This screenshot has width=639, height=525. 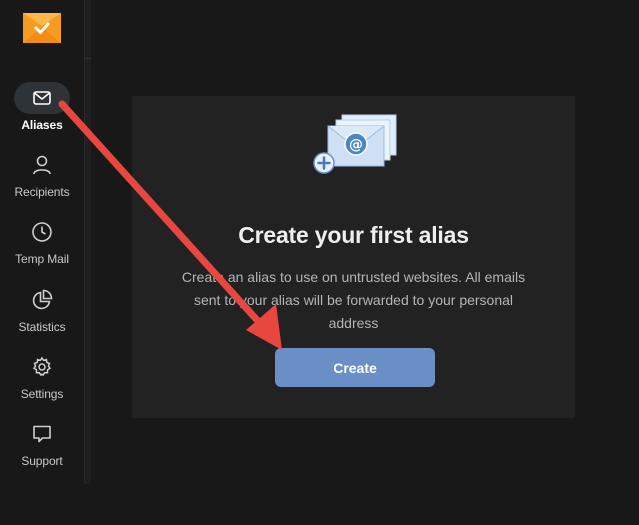 I want to click on sidebar-item-label: Support, so click(x=42, y=461).